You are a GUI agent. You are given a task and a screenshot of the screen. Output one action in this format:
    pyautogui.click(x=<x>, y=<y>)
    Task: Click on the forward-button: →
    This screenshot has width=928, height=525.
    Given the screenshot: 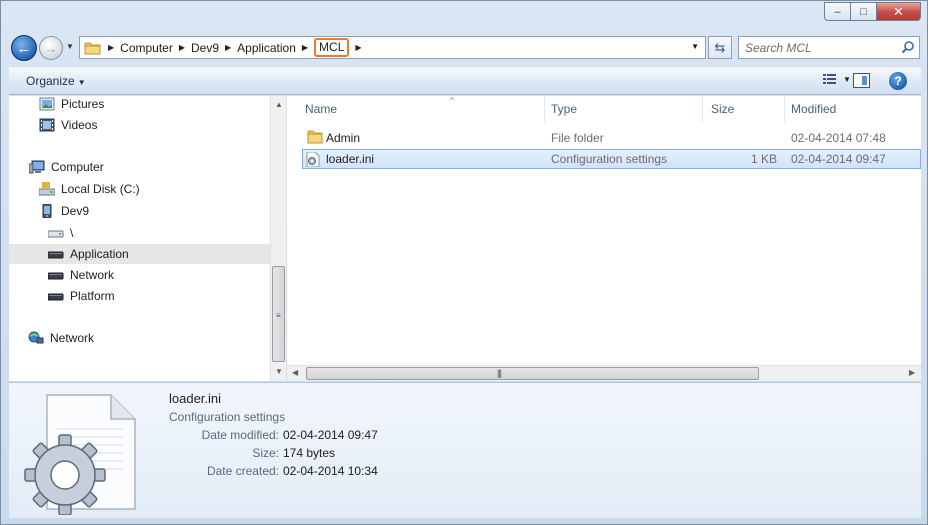 What is the action you would take?
    pyautogui.click(x=51, y=48)
    